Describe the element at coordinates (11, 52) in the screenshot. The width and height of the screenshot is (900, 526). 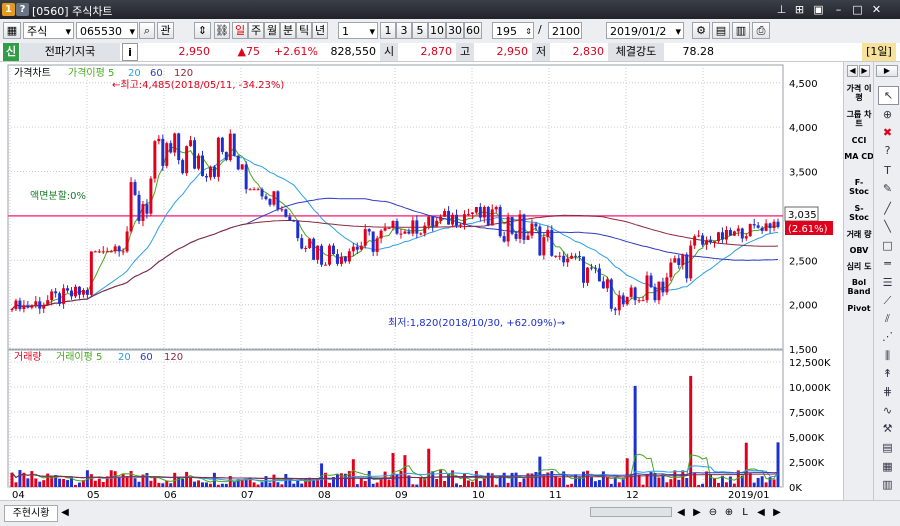
I see `credit-badge: 신` at that location.